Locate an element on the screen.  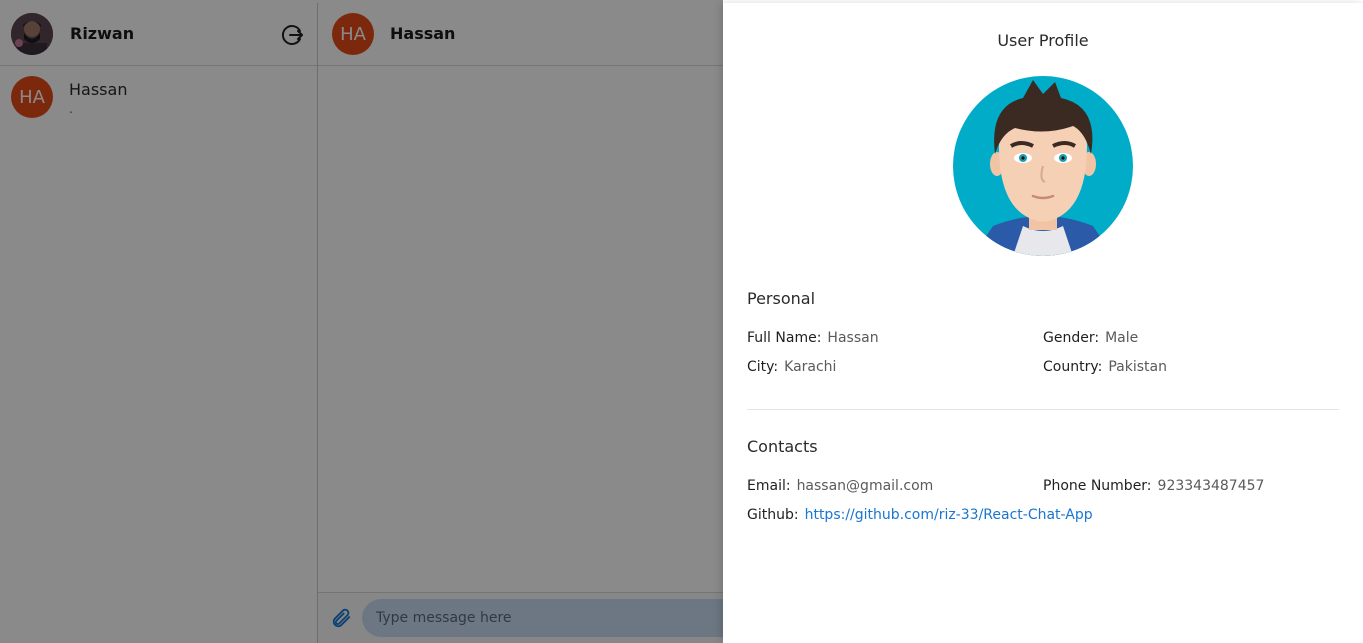
github-link: https://github.com/riz-33/React-Chat-App is located at coordinates (949, 515).